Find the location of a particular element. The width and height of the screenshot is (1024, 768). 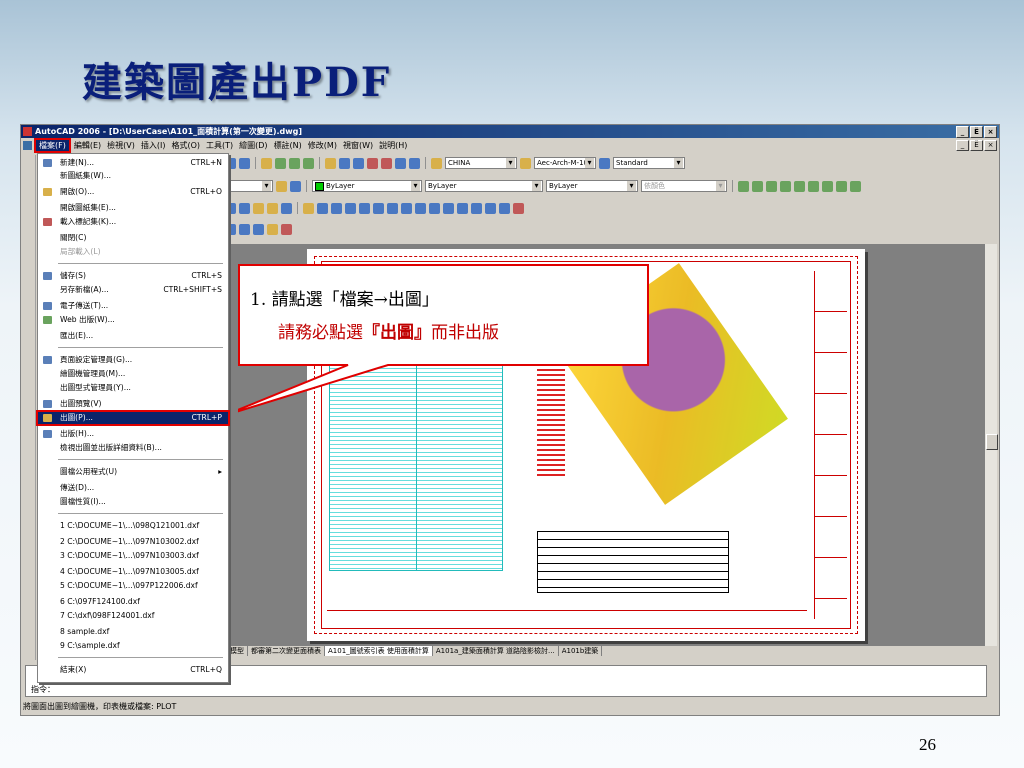

recent-file-2: 2 C:\DOCUME~1\...\097N103002.dxf is located at coordinates (133, 542).